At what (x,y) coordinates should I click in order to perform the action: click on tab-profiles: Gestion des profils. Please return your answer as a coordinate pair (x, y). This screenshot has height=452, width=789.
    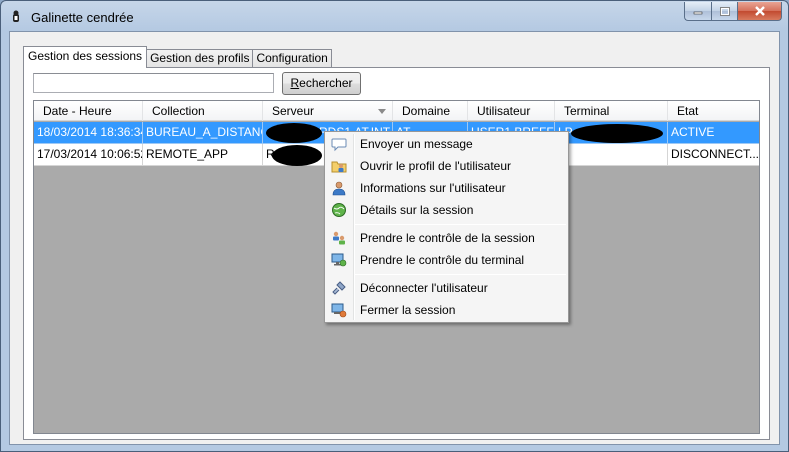
    Looking at the image, I should click on (200, 58).